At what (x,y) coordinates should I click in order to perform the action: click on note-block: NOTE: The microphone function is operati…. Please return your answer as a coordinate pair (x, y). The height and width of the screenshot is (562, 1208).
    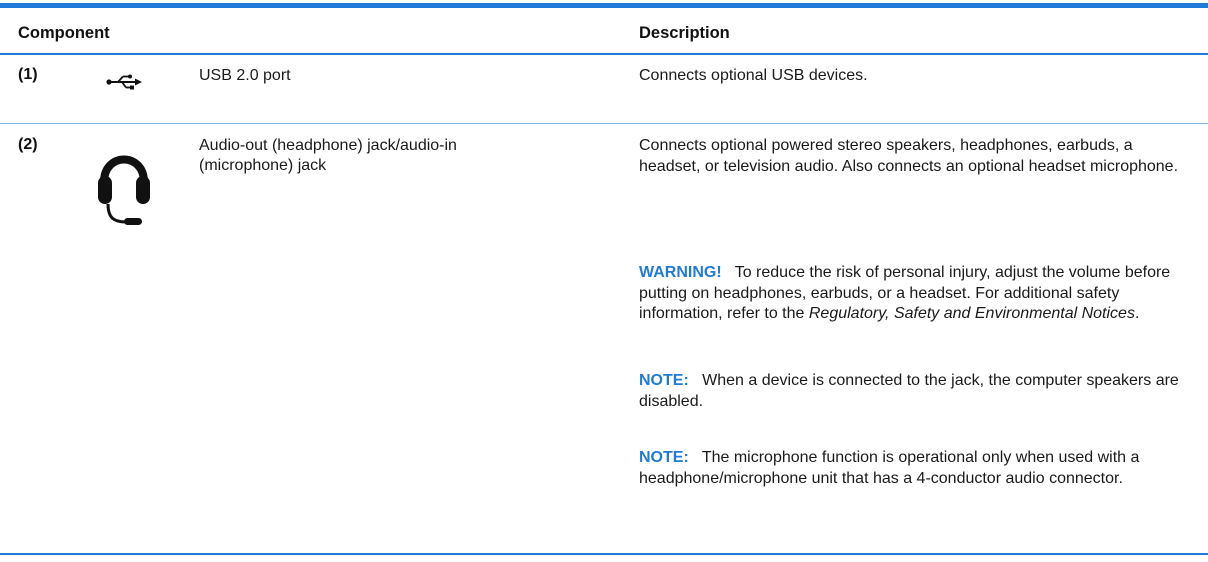
    Looking at the image, I should click on (917, 468).